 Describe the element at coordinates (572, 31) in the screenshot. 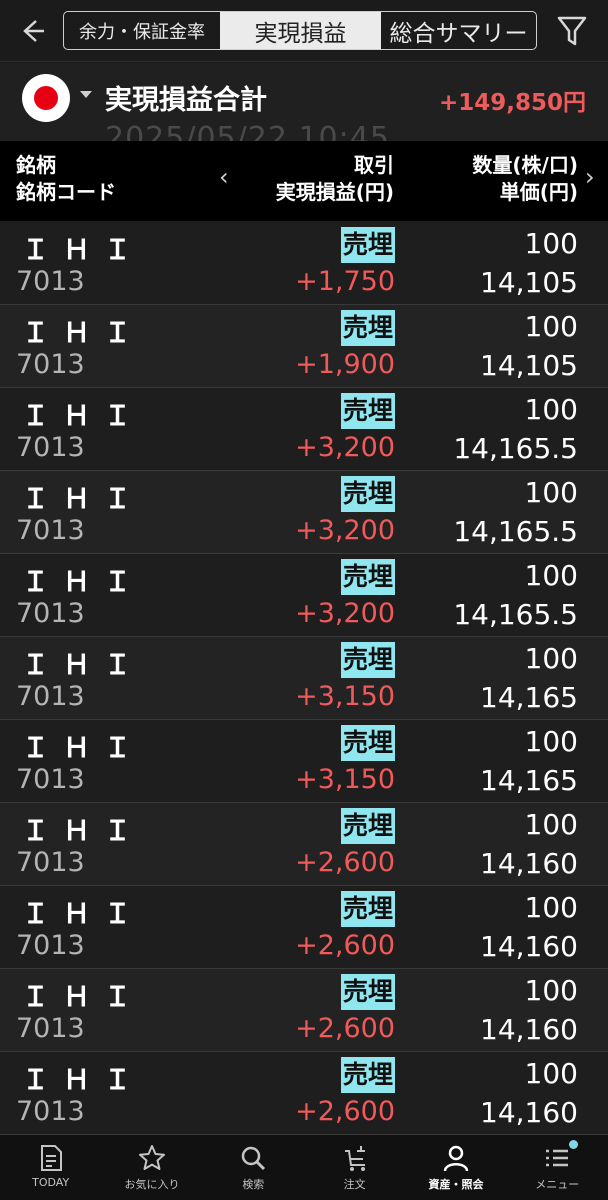

I see `filter-icon` at that location.